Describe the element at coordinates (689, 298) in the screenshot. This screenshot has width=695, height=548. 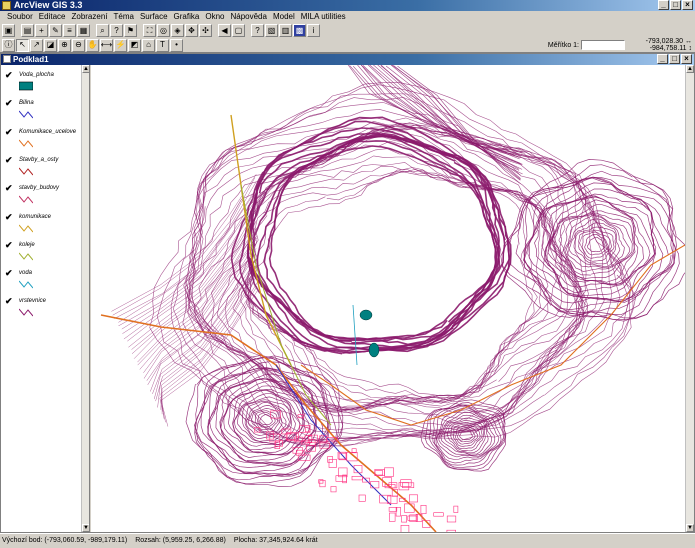
I see `map-scrollbar: ▲ ▼` at that location.